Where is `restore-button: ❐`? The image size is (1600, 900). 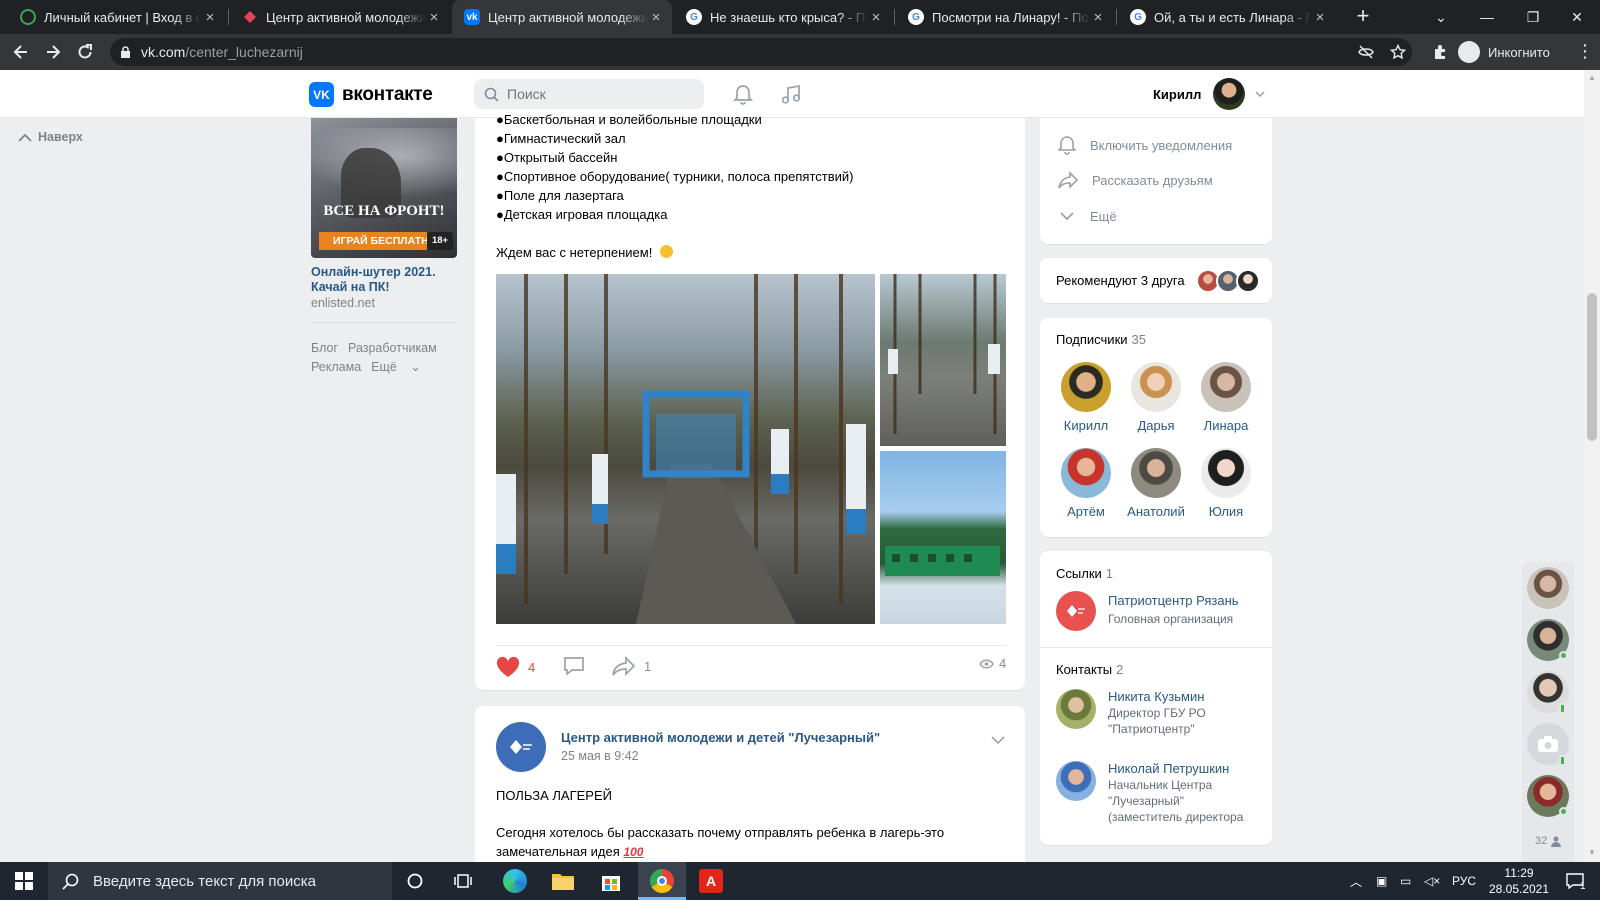 restore-button: ❐ is located at coordinates (1533, 17).